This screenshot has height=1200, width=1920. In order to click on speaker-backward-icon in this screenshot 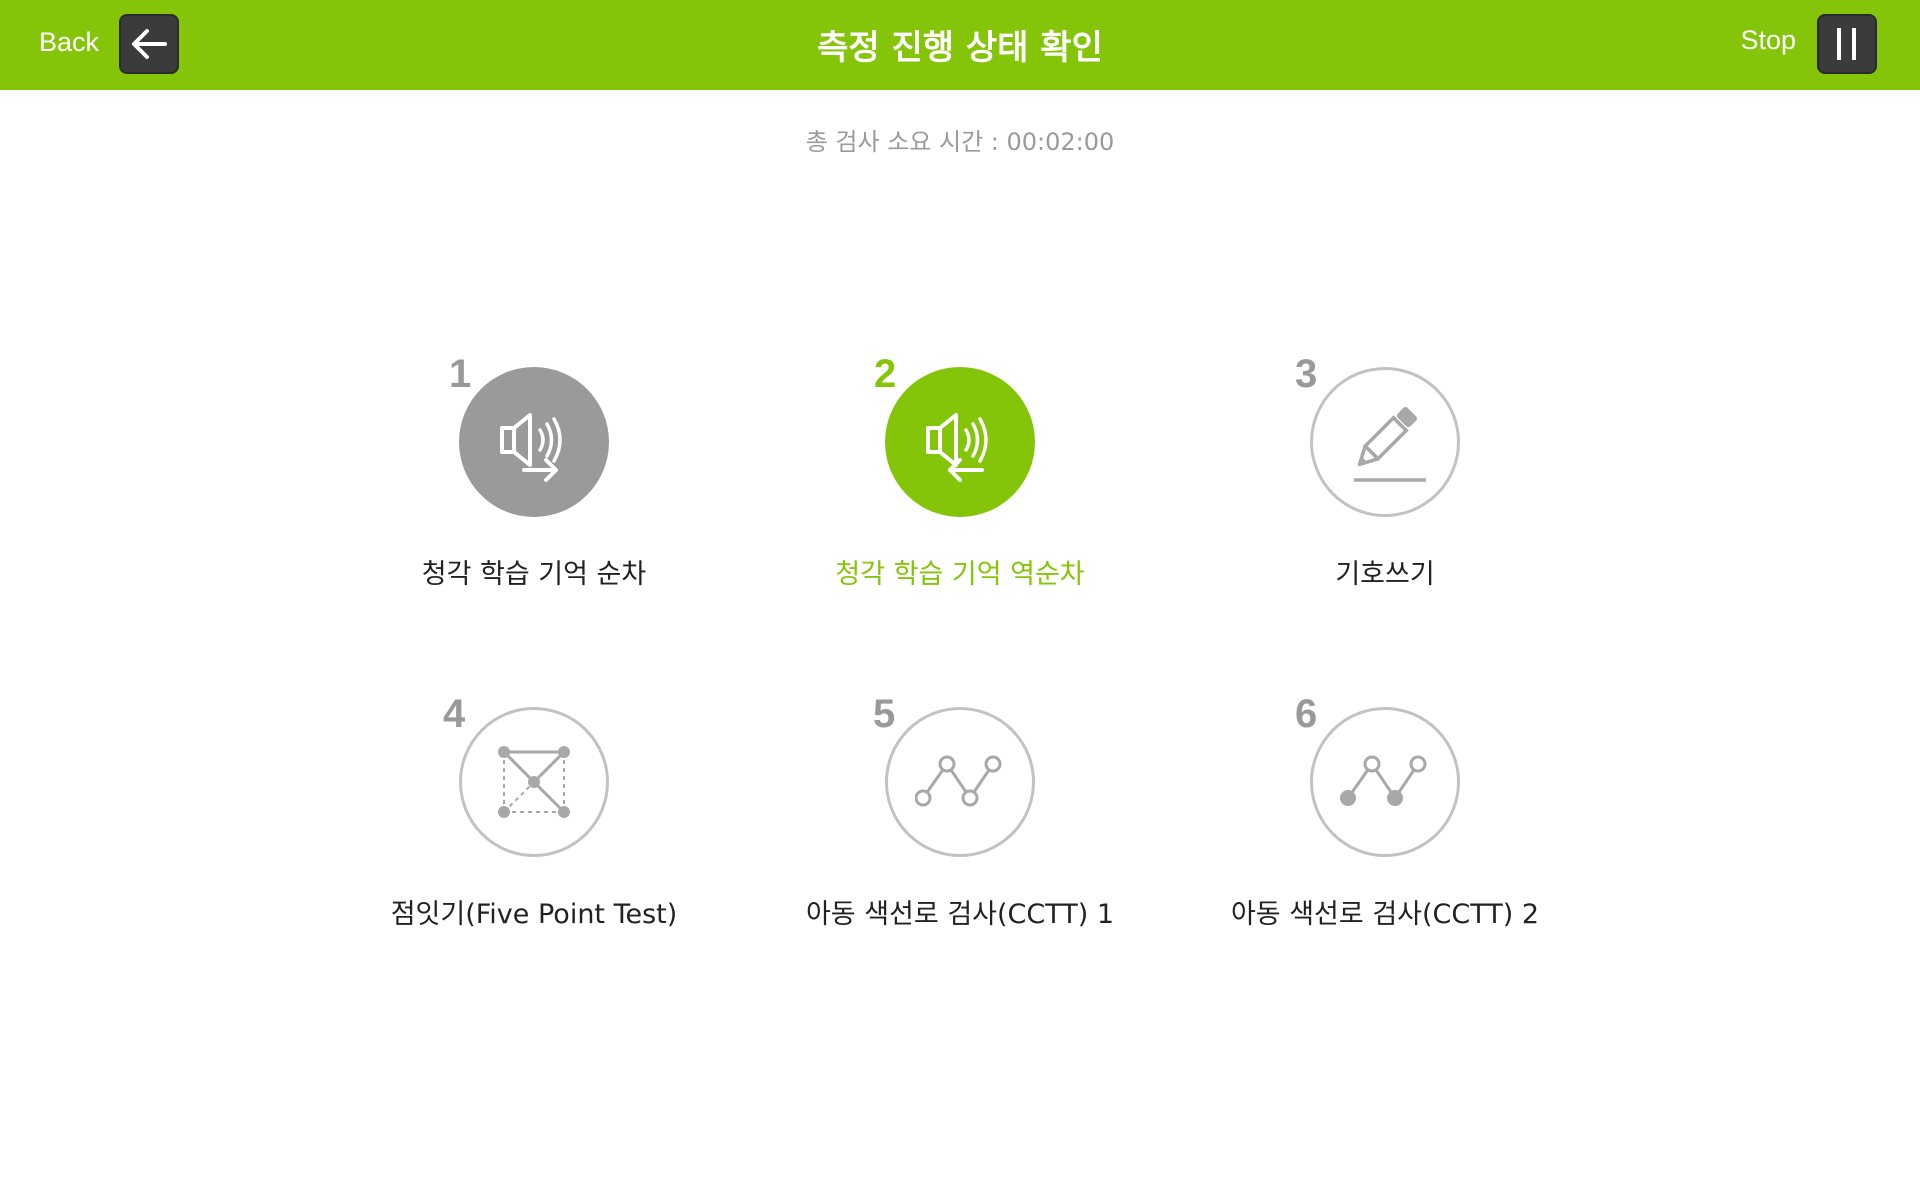, I will do `click(957, 447)`.